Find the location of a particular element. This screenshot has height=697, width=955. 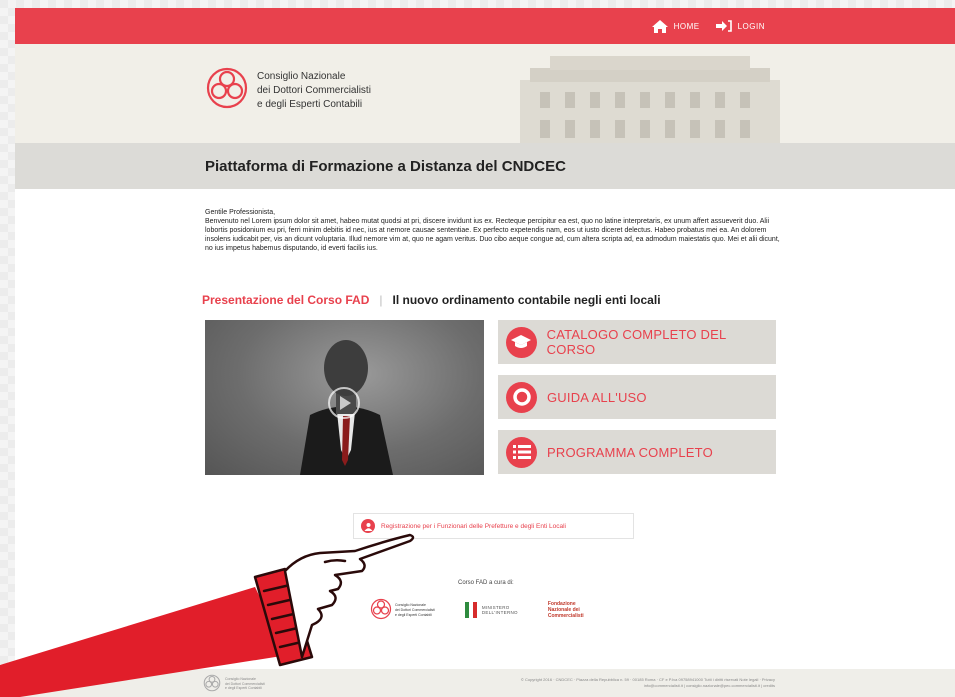

top-nav: HOME LOGIN is located at coordinates (708, 26).